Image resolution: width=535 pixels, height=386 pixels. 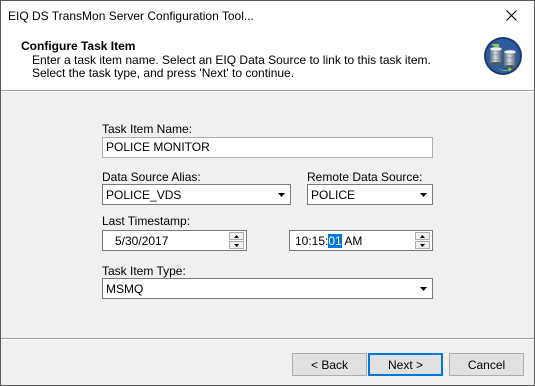 I want to click on last-timestamp-date-picker: 5/30/2017, so click(x=174, y=240).